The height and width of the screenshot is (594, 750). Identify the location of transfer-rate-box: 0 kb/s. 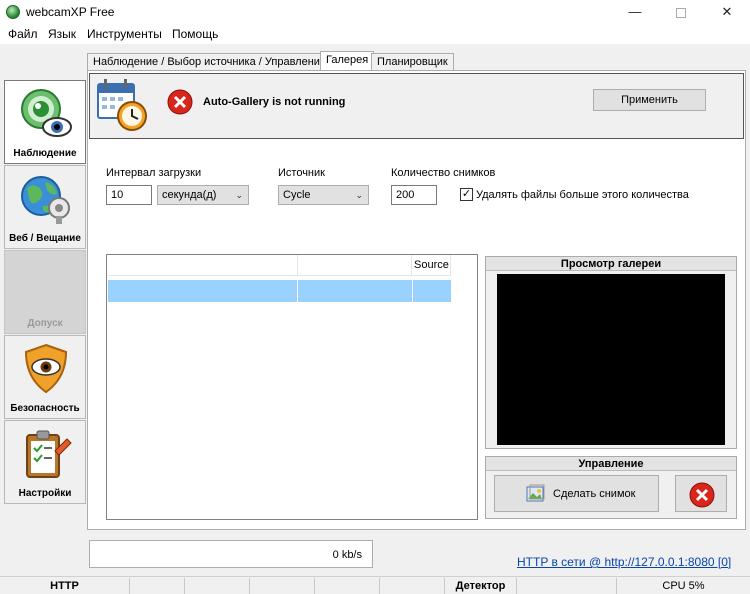
(231, 554).